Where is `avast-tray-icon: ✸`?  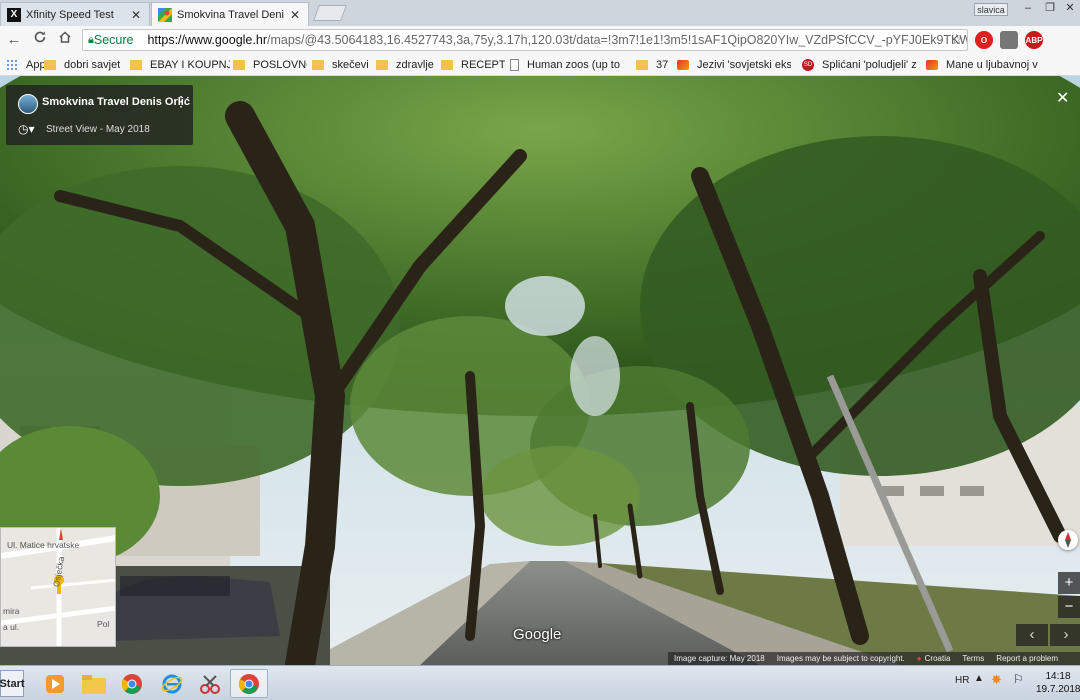 avast-tray-icon: ✸ is located at coordinates (996, 680).